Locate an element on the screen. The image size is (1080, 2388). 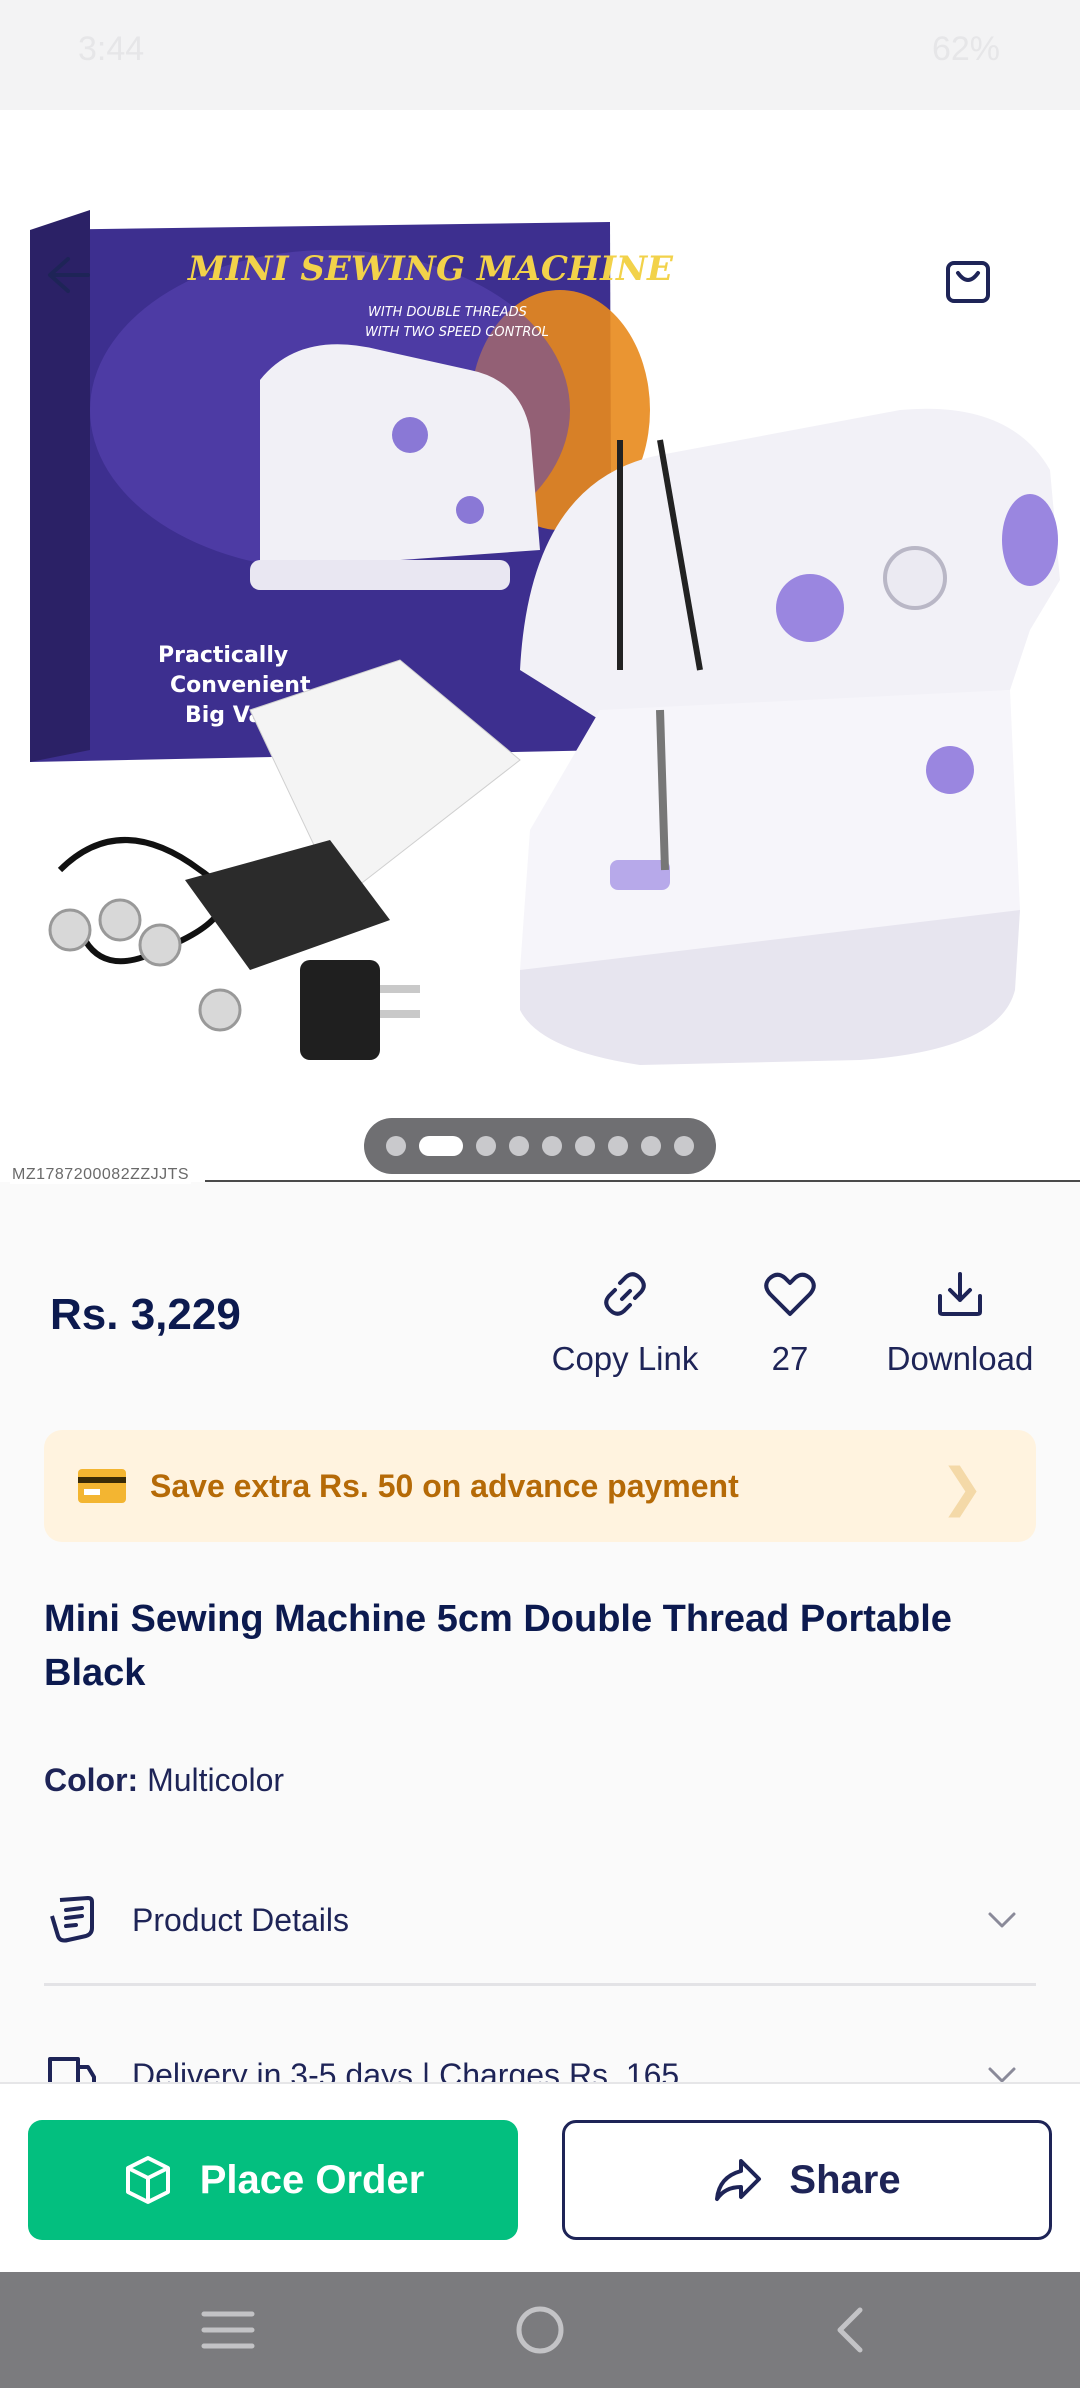
bottom-action-bar: Place Order Share is located at coordinates (540, 2177).